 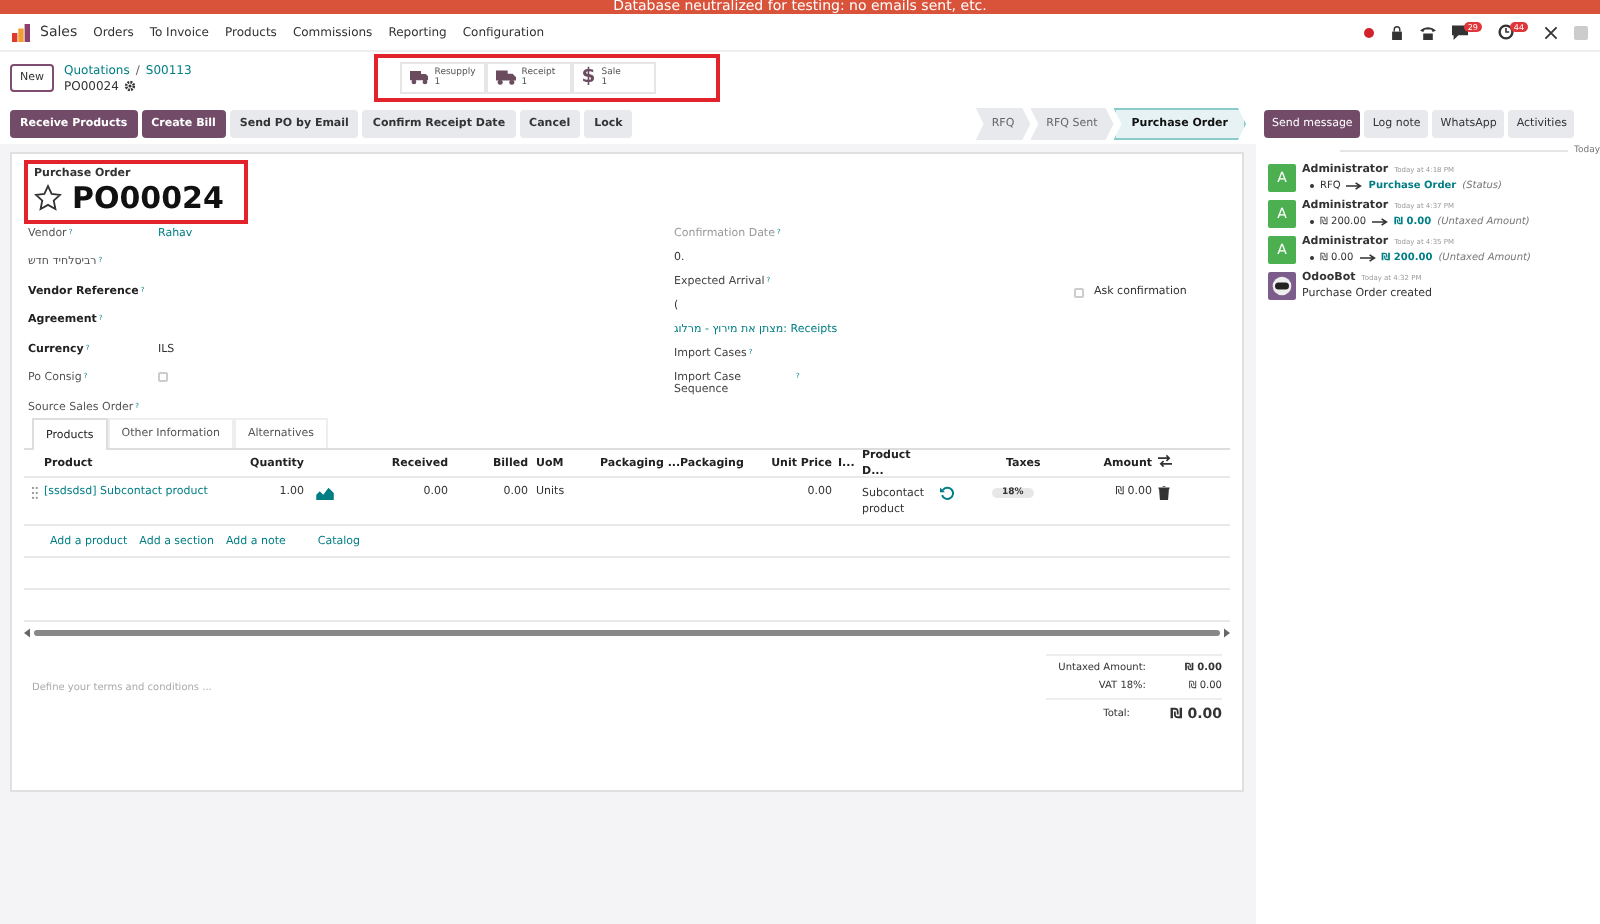 What do you see at coordinates (148, 198) in the screenshot?
I see `record-title: PO00024` at bounding box center [148, 198].